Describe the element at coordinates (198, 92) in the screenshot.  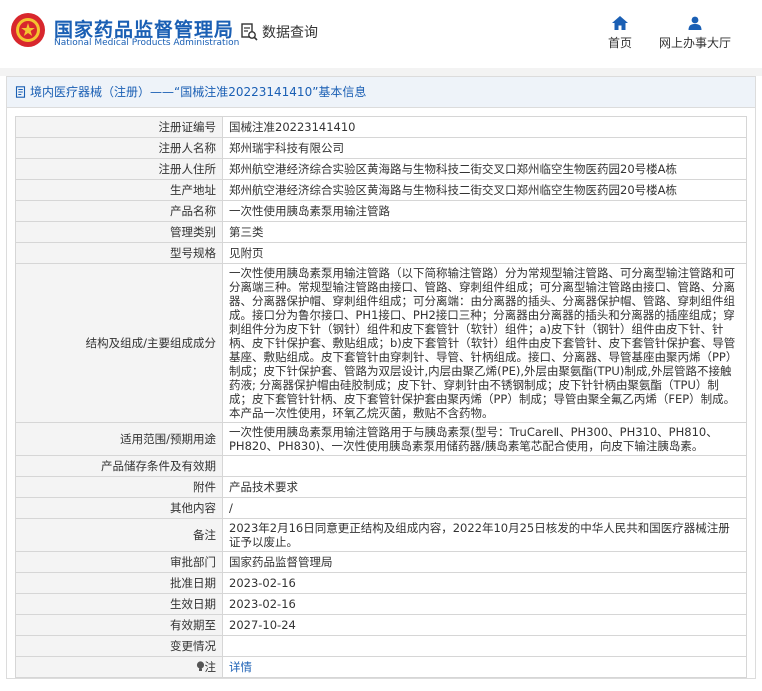
I see `breadcrumb-text: 境内医疗器械（注册）——“国械注准20223141410”基本信息` at that location.